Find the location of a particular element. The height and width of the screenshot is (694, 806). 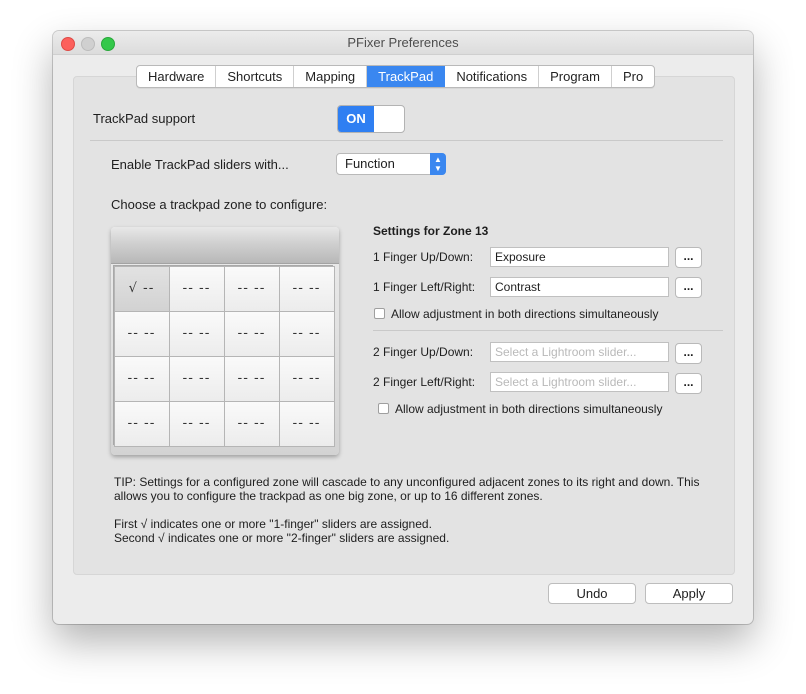

zone-chooser-label: Choose a trackpad zone to configure: is located at coordinates (219, 204).